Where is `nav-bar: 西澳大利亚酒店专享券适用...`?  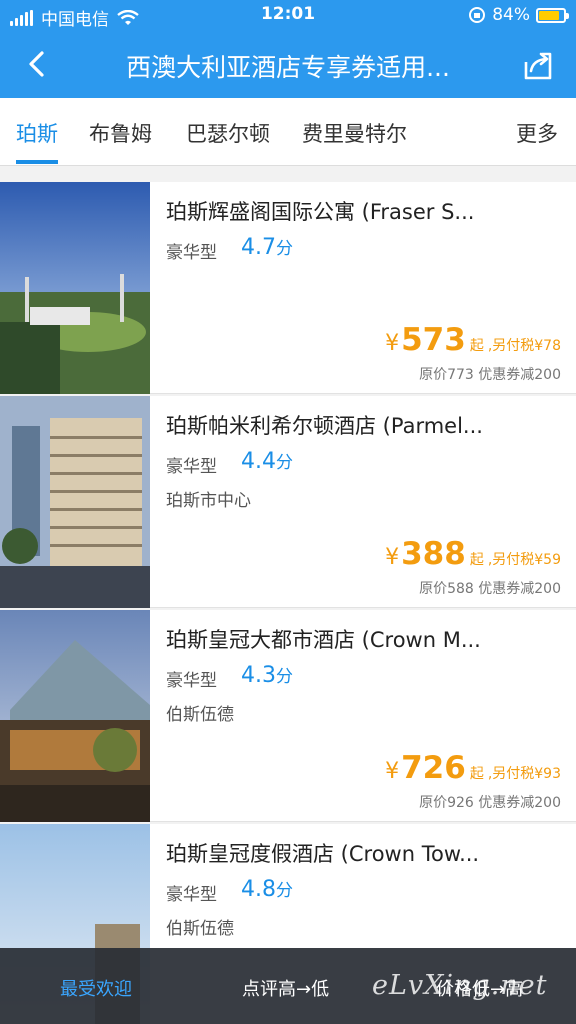
nav-bar: 西澳大利亚酒店专享券适用... is located at coordinates (288, 66).